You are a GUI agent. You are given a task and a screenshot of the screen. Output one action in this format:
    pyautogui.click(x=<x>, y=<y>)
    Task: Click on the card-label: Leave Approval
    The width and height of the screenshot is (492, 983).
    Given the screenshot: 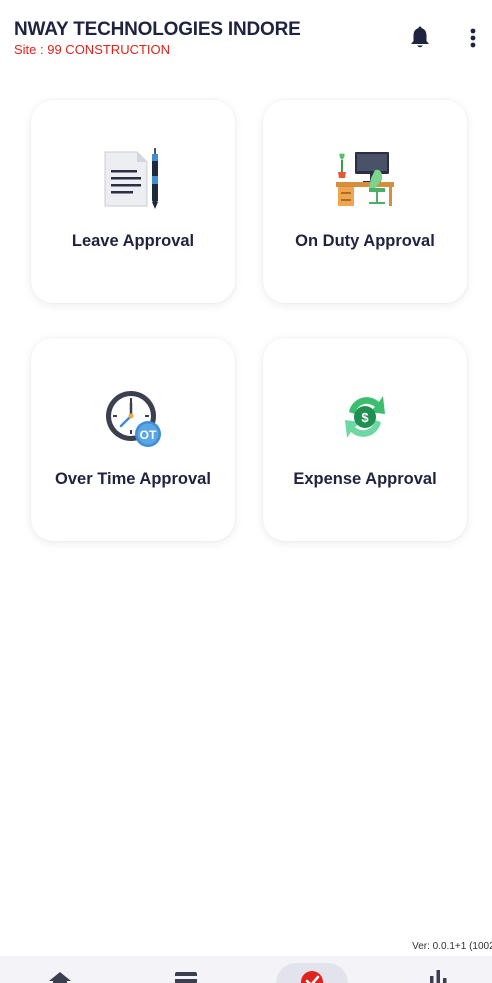 What is the action you would take?
    pyautogui.click(x=133, y=241)
    